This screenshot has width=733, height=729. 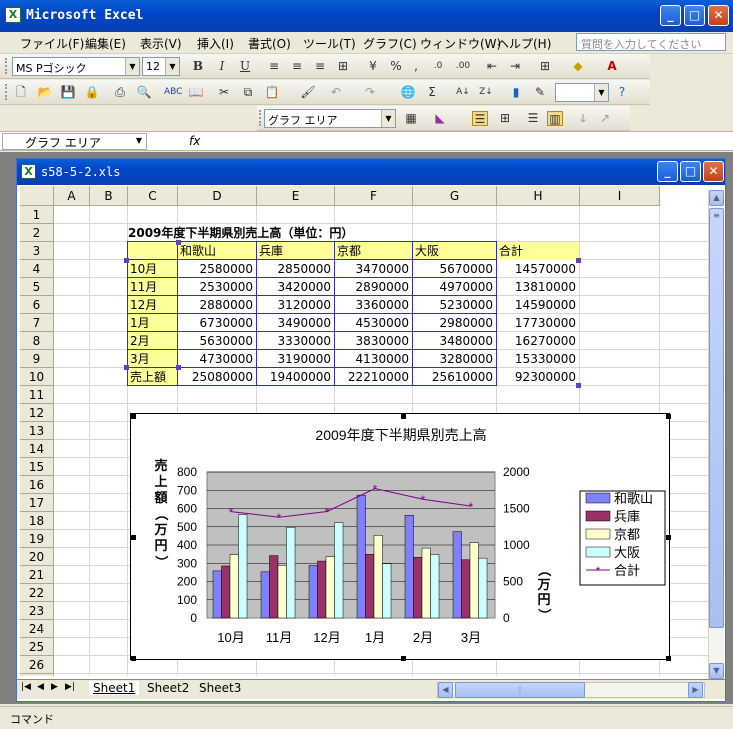 What do you see at coordinates (109, 196) in the screenshot?
I see `column-header: B` at bounding box center [109, 196].